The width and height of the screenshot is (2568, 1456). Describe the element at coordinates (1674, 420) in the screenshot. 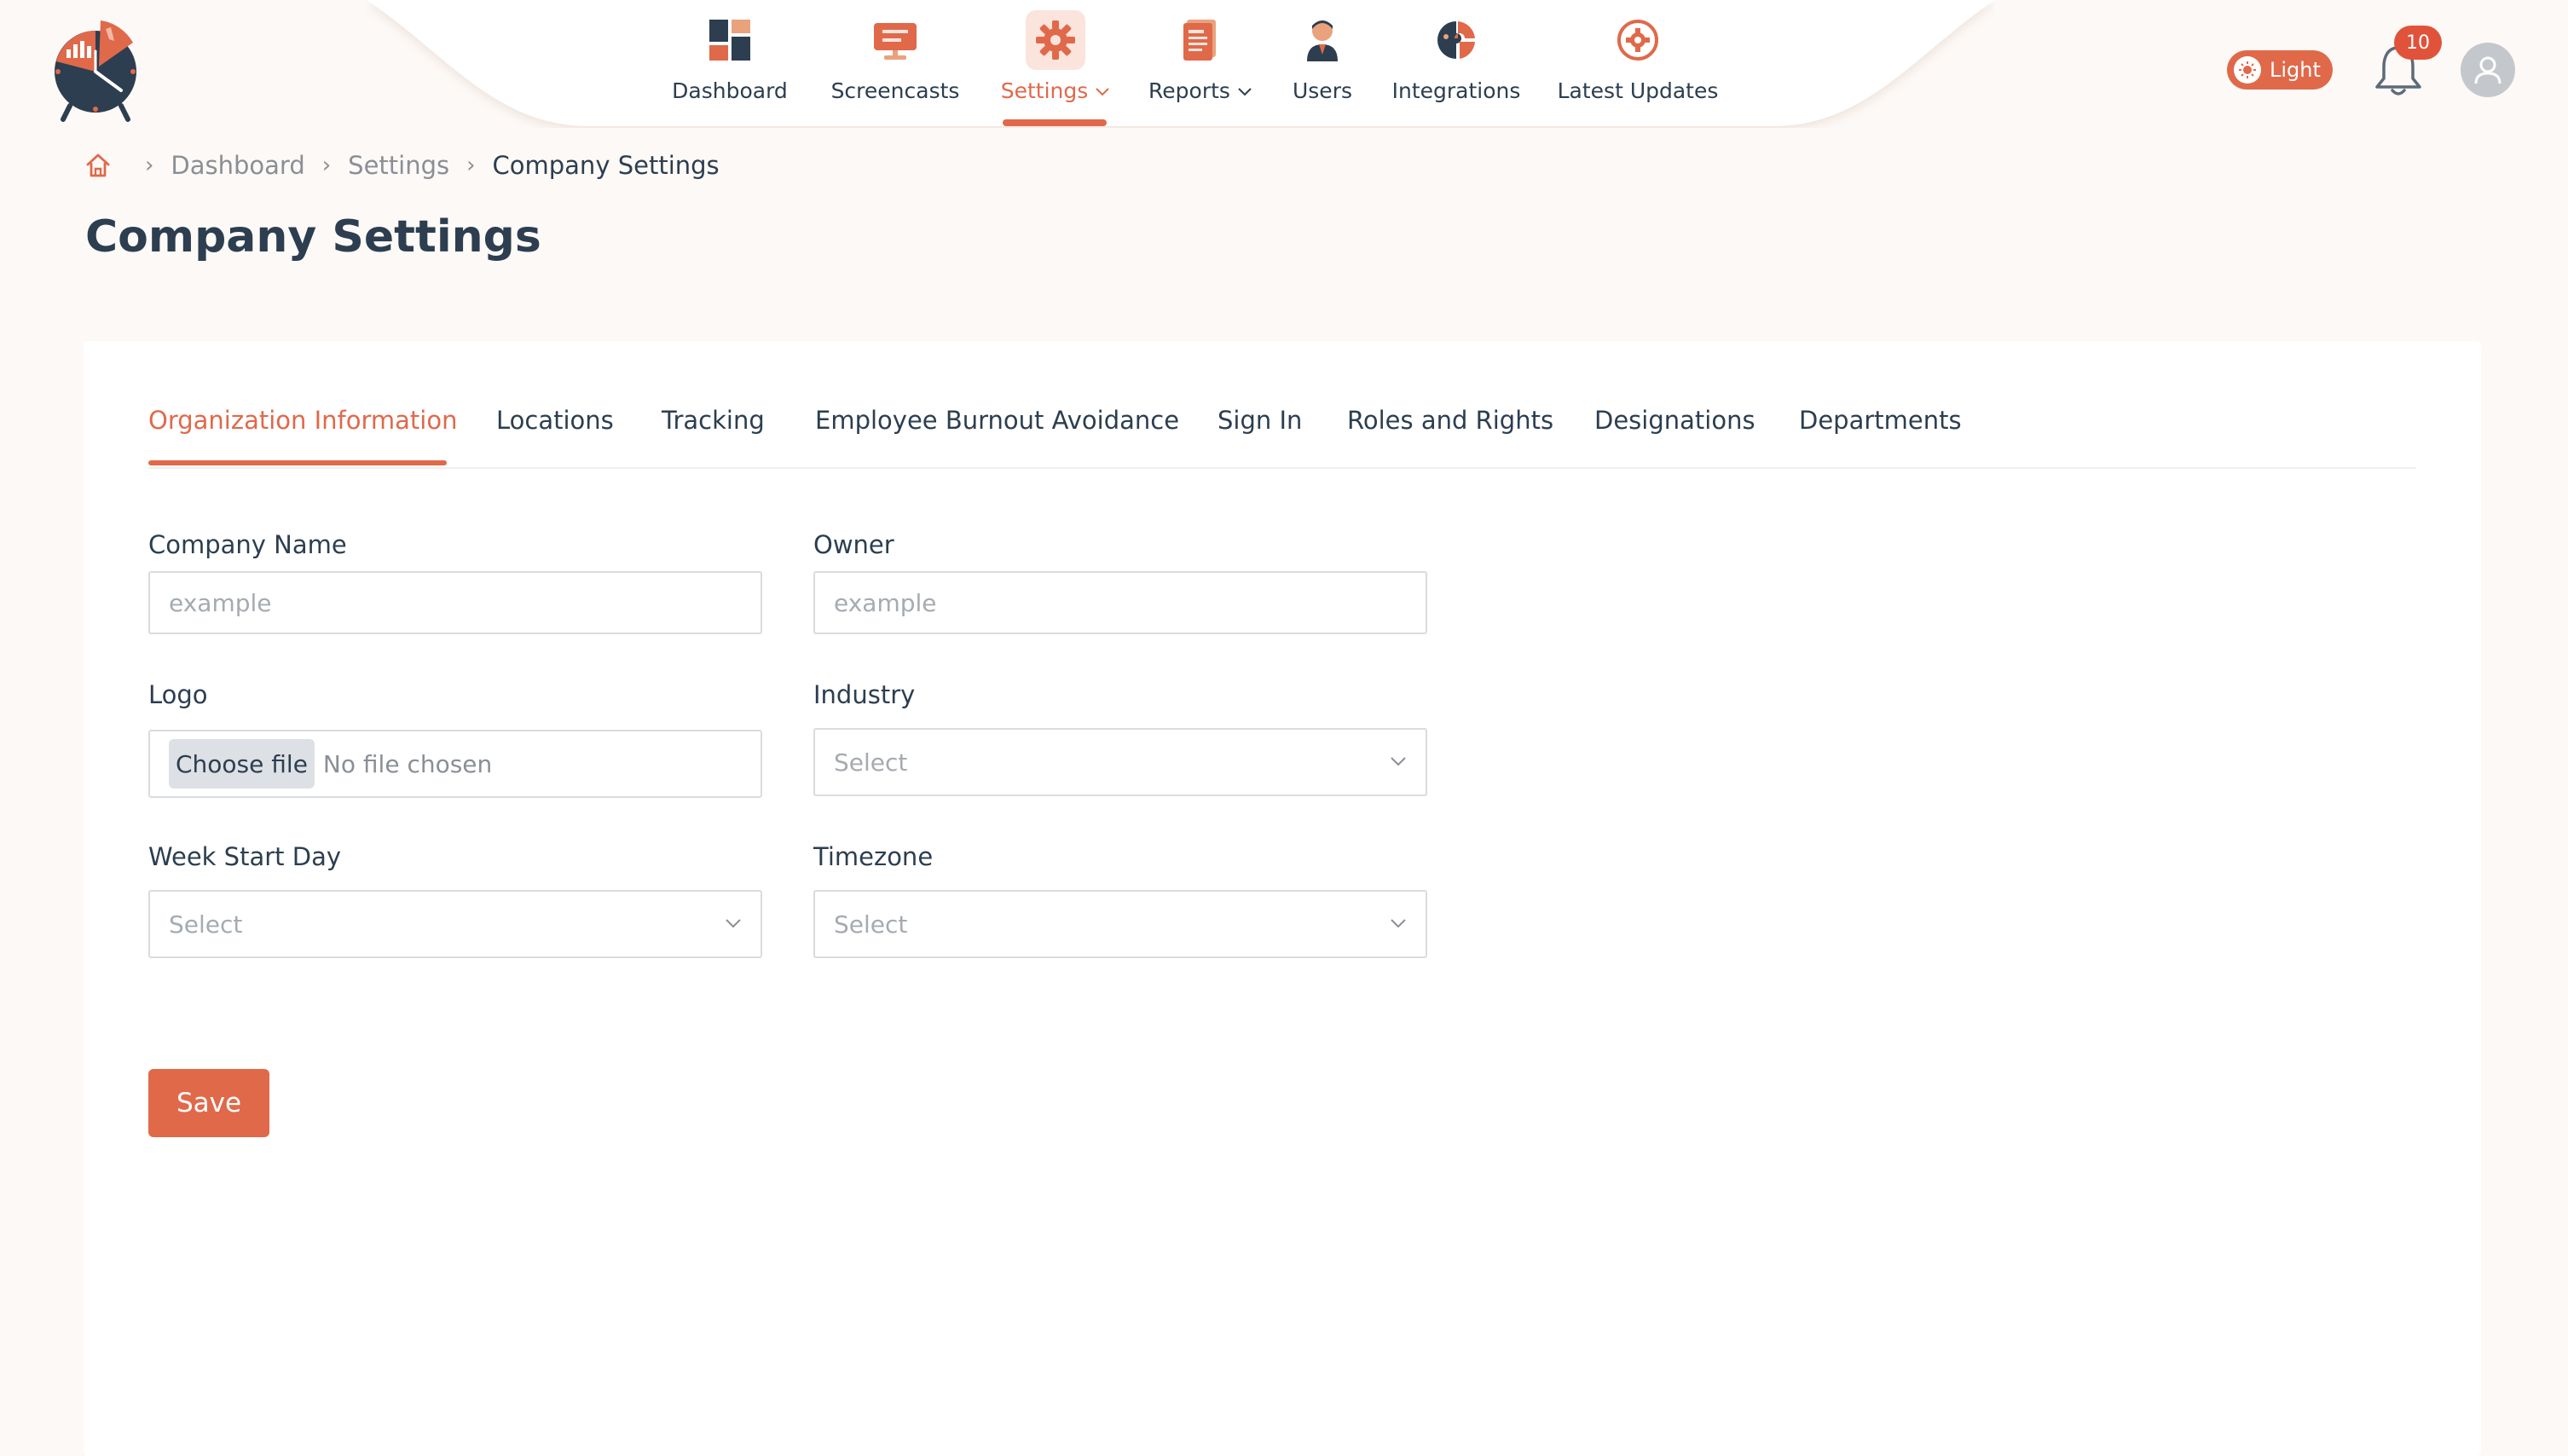

I see `tab-designations: Designations` at that location.